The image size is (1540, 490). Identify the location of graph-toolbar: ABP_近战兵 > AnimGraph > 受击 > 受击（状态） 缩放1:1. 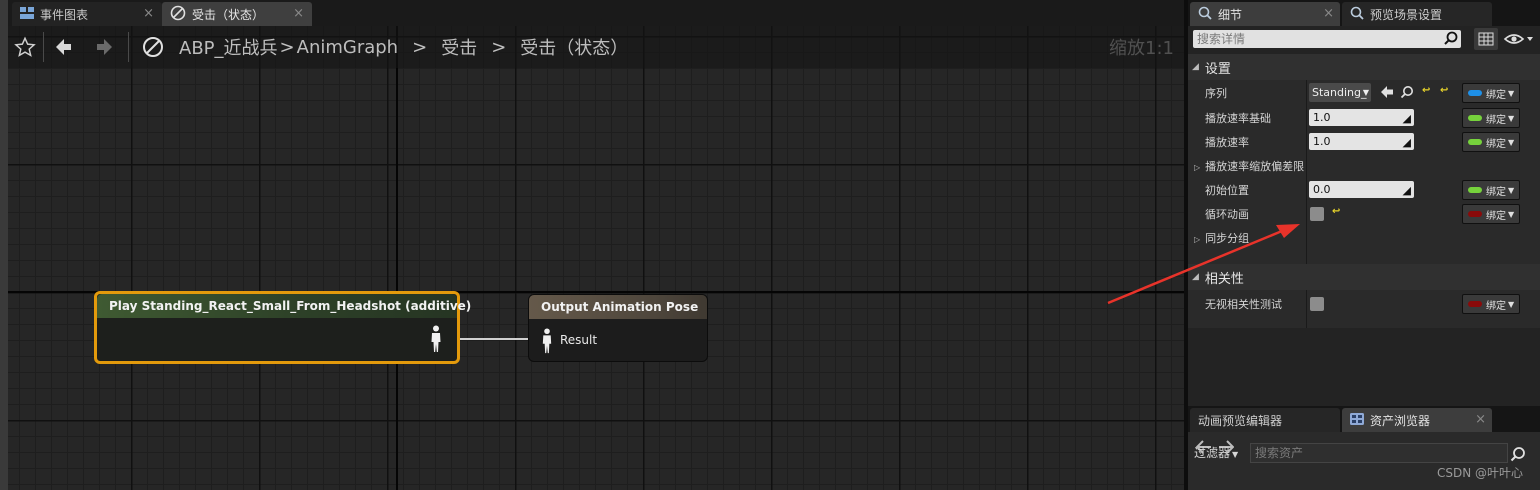
(596, 47).